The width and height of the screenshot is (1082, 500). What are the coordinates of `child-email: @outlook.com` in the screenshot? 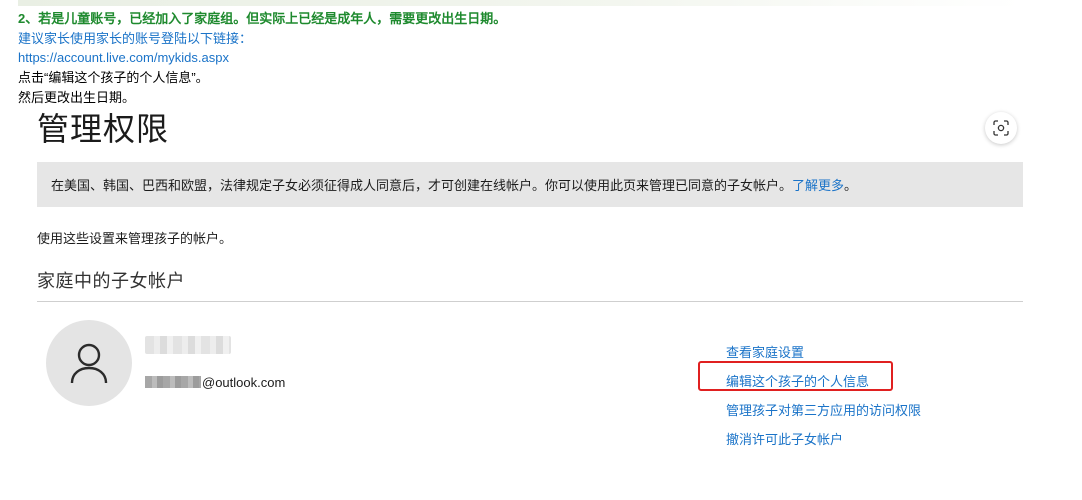 It's located at (215, 382).